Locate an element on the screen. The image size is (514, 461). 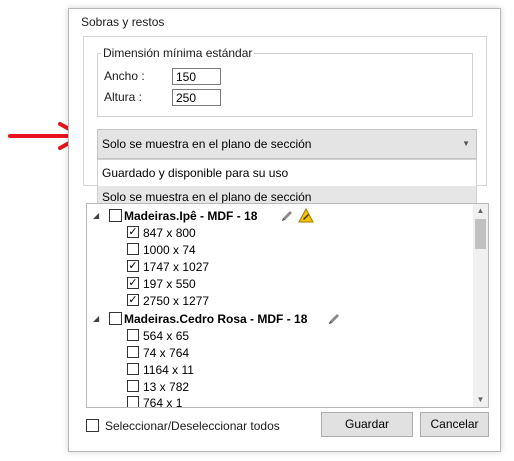
cancel-button: Cancelar is located at coordinates (454, 424).